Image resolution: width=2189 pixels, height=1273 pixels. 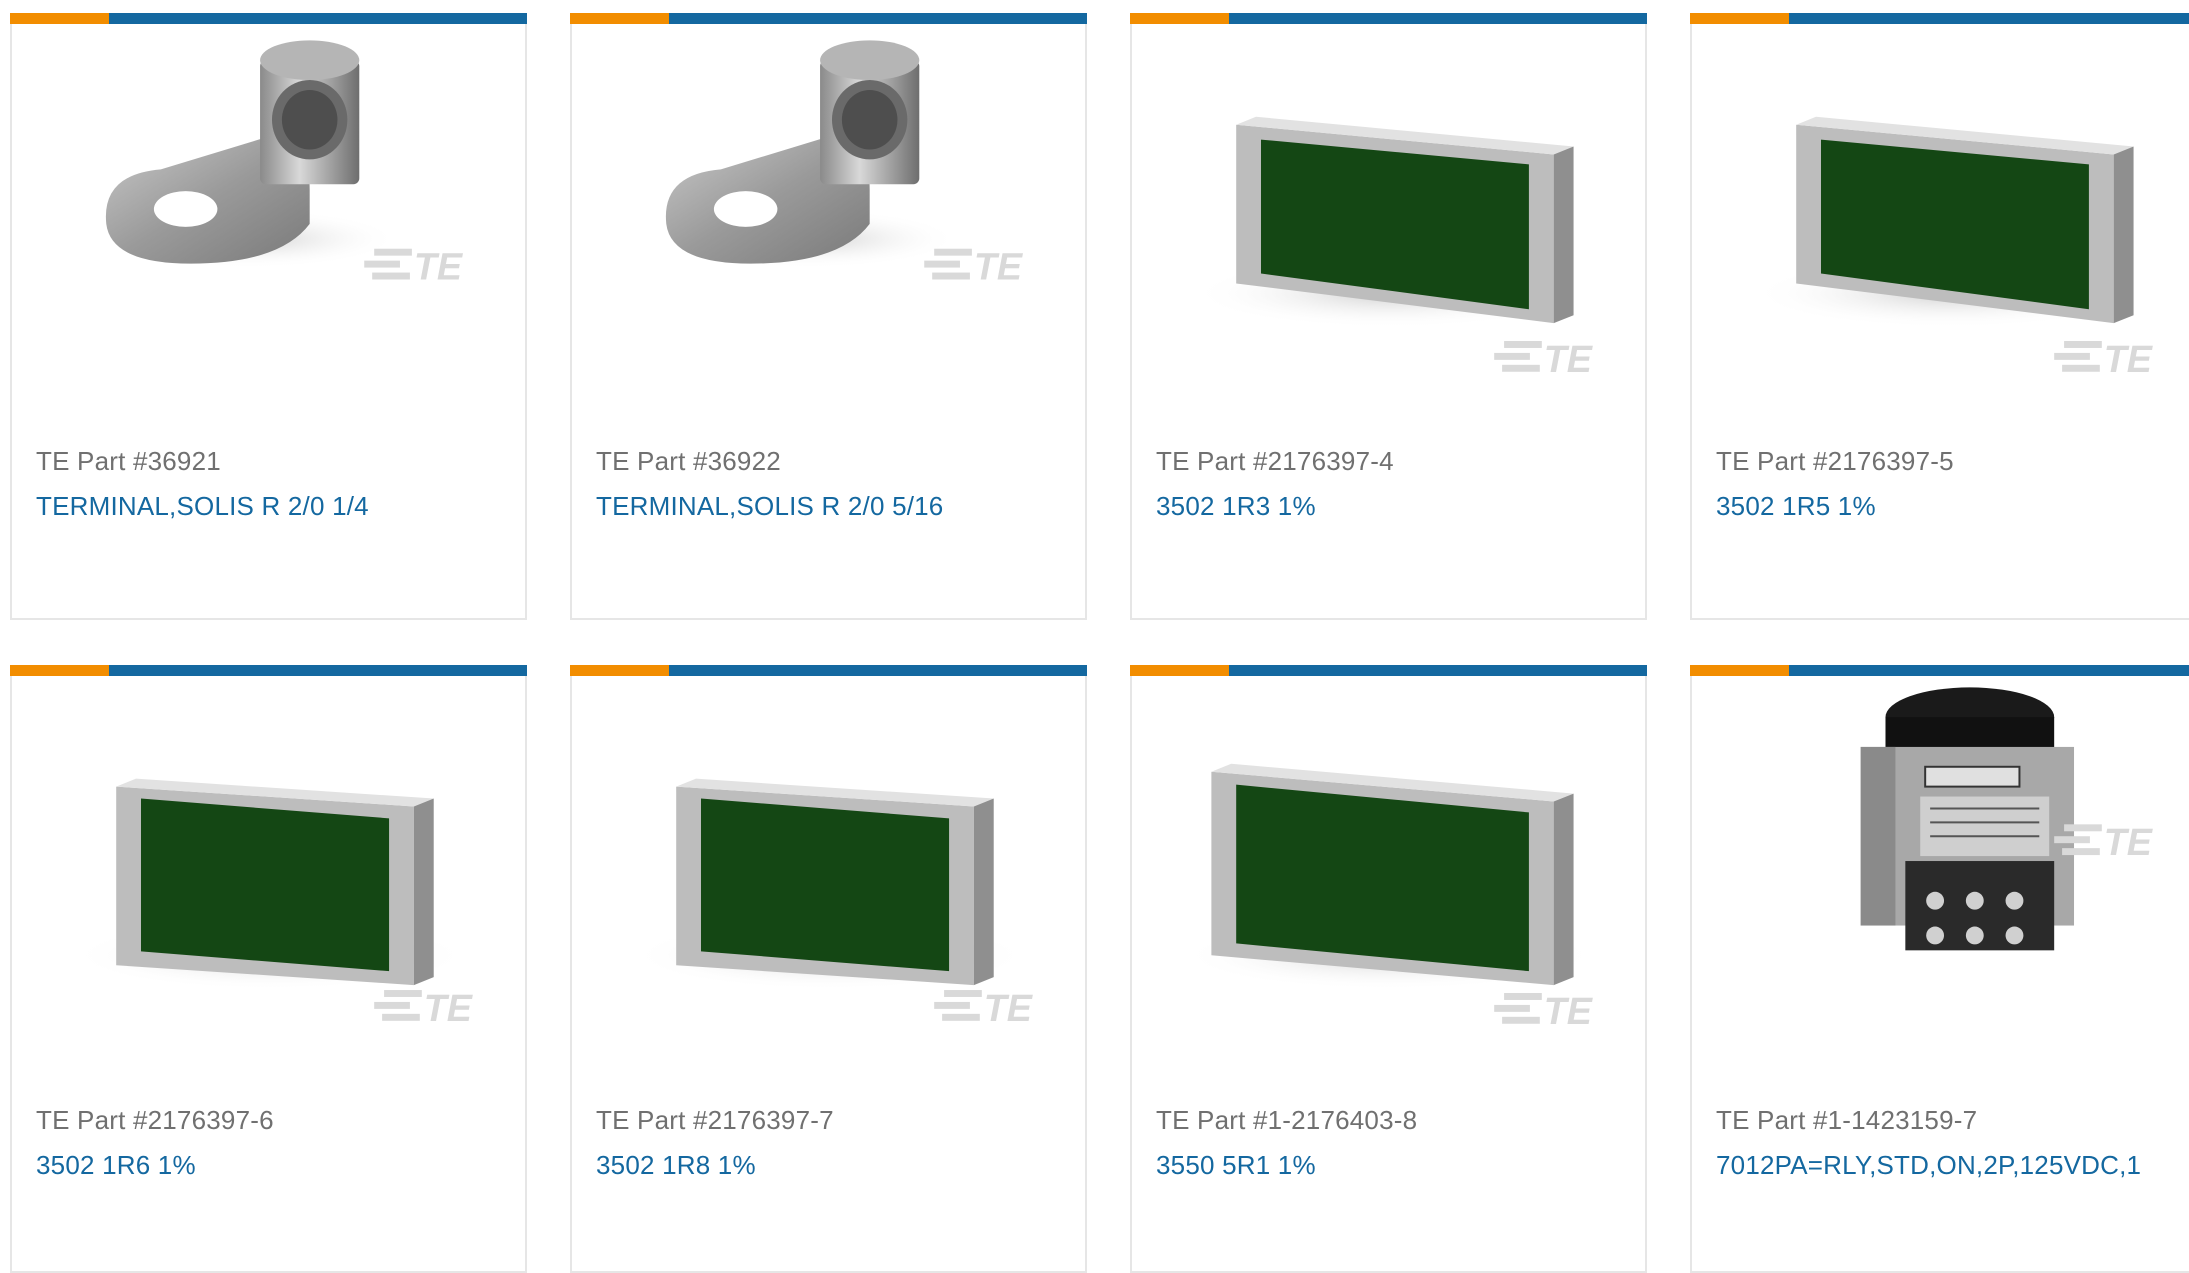 What do you see at coordinates (116, 1165) in the screenshot?
I see `product-description-link: 3502 1R6 1%` at bounding box center [116, 1165].